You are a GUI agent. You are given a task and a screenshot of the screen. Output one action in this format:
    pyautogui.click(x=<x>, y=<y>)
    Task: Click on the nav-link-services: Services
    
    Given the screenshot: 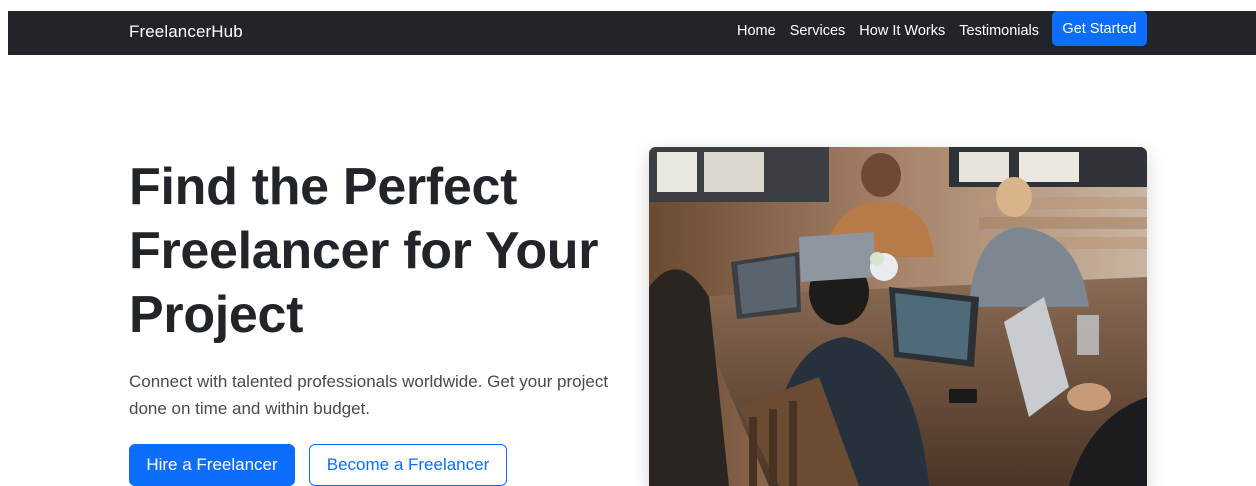 What is the action you would take?
    pyautogui.click(x=818, y=31)
    